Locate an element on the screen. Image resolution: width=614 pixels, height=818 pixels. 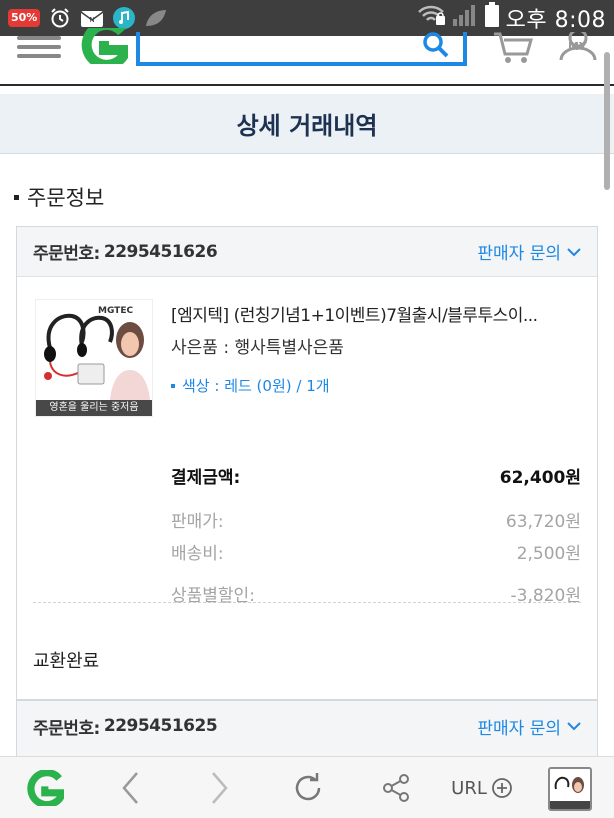
option-text-row: 색상 : 레드 (0원) / 1개 is located at coordinates (250, 385).